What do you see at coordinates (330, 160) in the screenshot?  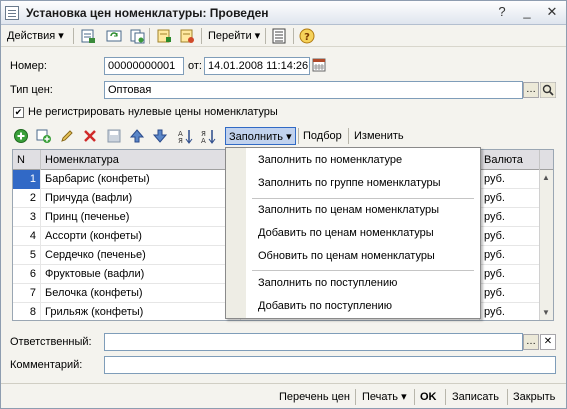 I see `menu-item-fill-by-nomenclature: Заполнить по номенклатуре` at bounding box center [330, 160].